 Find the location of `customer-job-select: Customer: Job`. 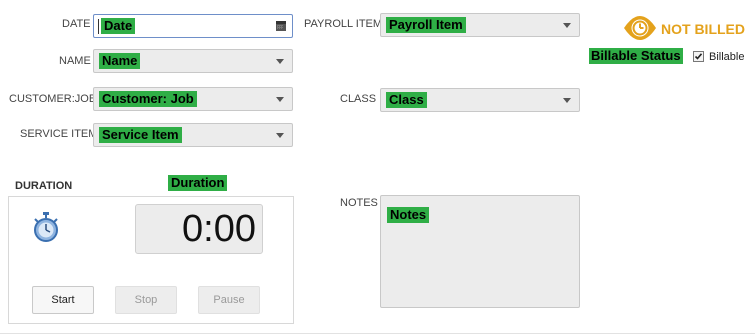

customer-job-select: Customer: Job is located at coordinates (193, 99).